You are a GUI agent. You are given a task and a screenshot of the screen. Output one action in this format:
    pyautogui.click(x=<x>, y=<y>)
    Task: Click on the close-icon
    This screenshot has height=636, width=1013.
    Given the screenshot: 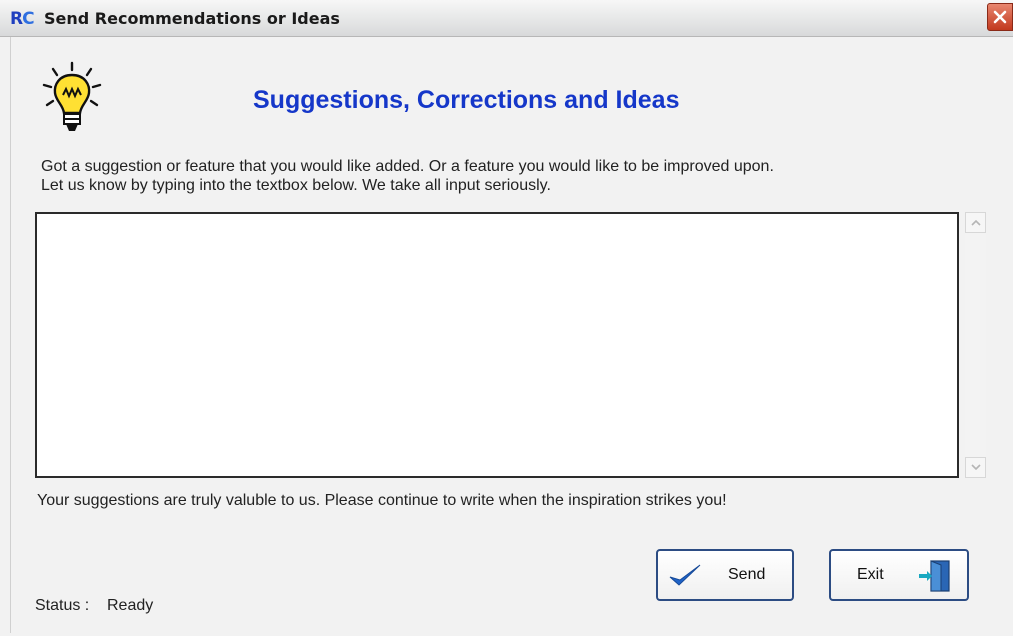 What is the action you would take?
    pyautogui.click(x=1000, y=17)
    